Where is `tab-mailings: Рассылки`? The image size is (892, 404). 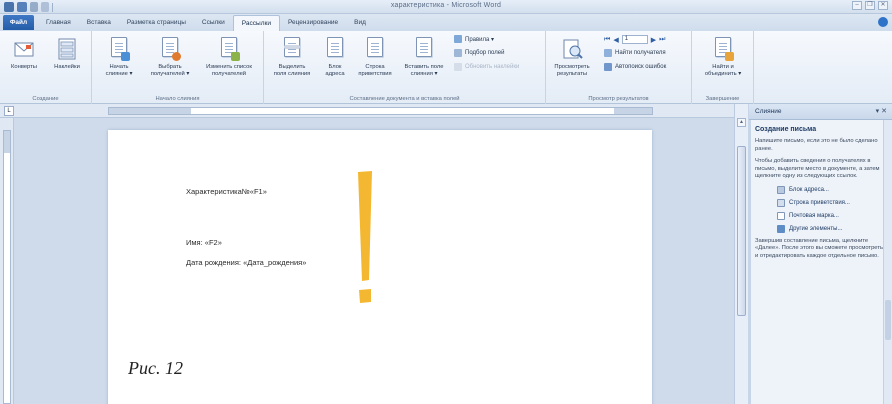
tab-mailings: Рассылки is located at coordinates (256, 23).